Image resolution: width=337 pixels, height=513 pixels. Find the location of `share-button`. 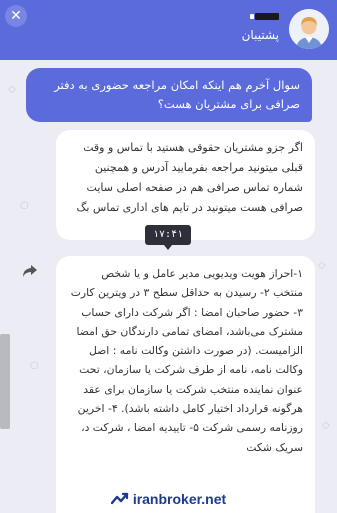

share-button is located at coordinates (32, 274).